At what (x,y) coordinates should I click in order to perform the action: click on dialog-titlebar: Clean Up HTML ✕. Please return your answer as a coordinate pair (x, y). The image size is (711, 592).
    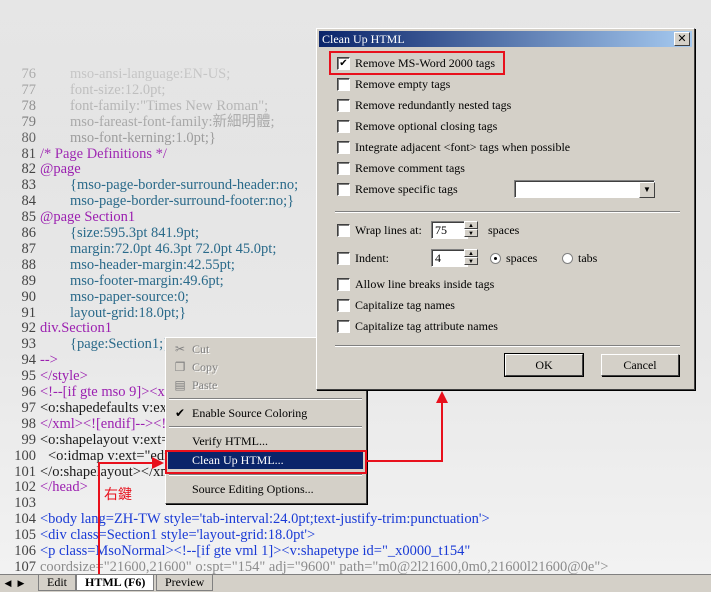
    Looking at the image, I should click on (505, 39).